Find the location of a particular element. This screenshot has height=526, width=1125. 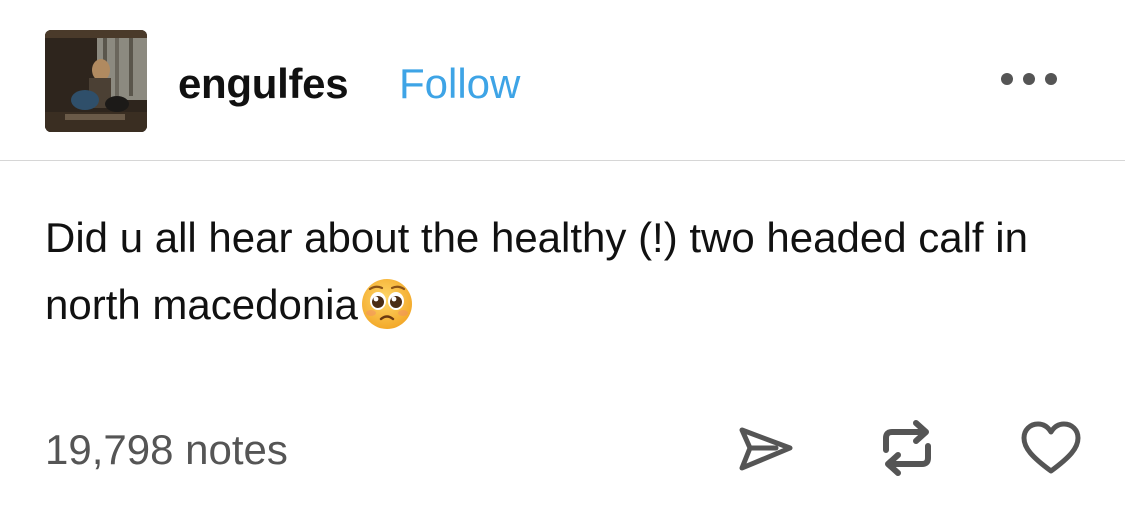

username: engulfes is located at coordinates (263, 84).